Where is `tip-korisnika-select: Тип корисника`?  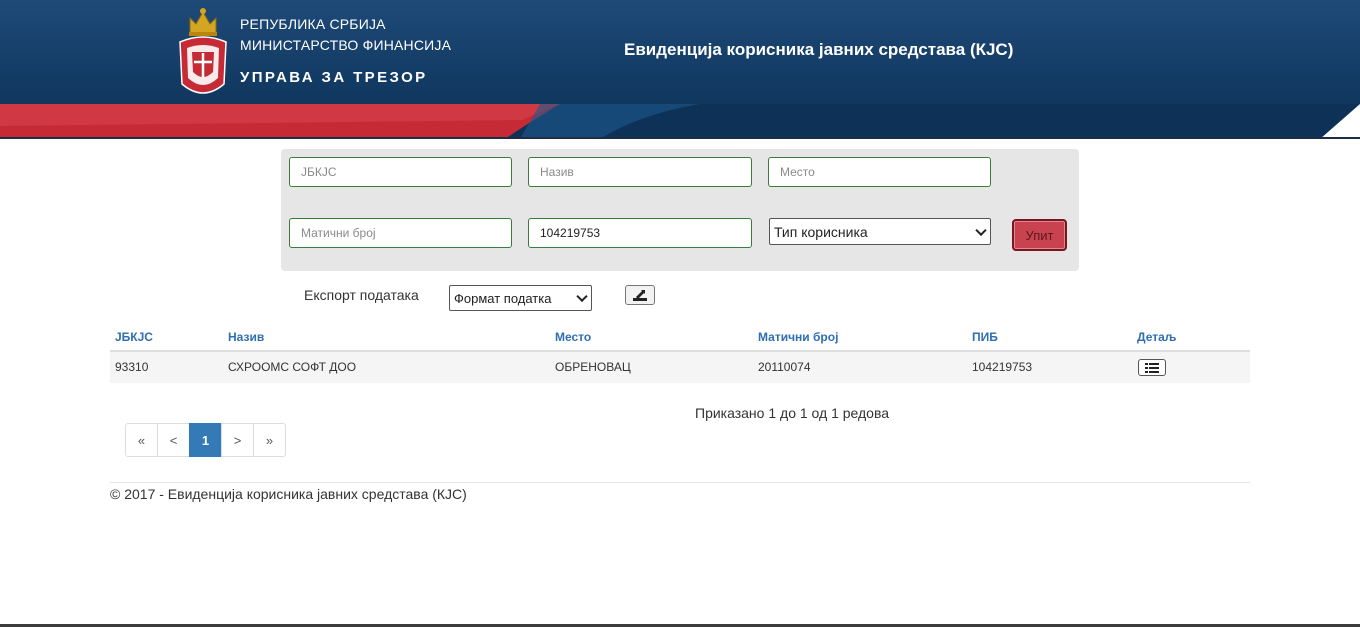 tip-korisnika-select: Тип корисника is located at coordinates (880, 231).